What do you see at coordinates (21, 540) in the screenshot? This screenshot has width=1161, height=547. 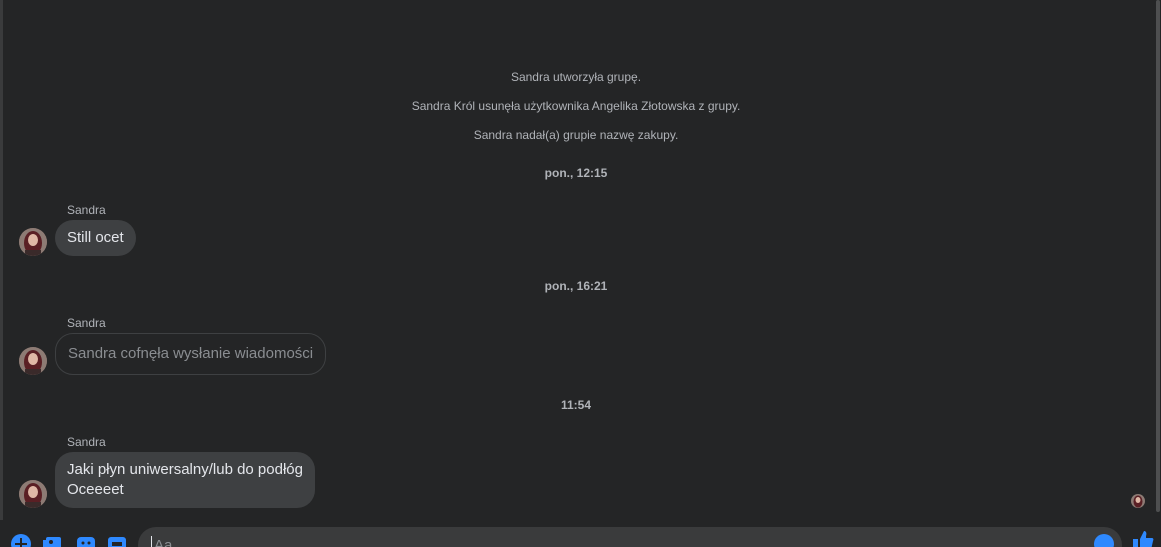 I see `plus-icon` at bounding box center [21, 540].